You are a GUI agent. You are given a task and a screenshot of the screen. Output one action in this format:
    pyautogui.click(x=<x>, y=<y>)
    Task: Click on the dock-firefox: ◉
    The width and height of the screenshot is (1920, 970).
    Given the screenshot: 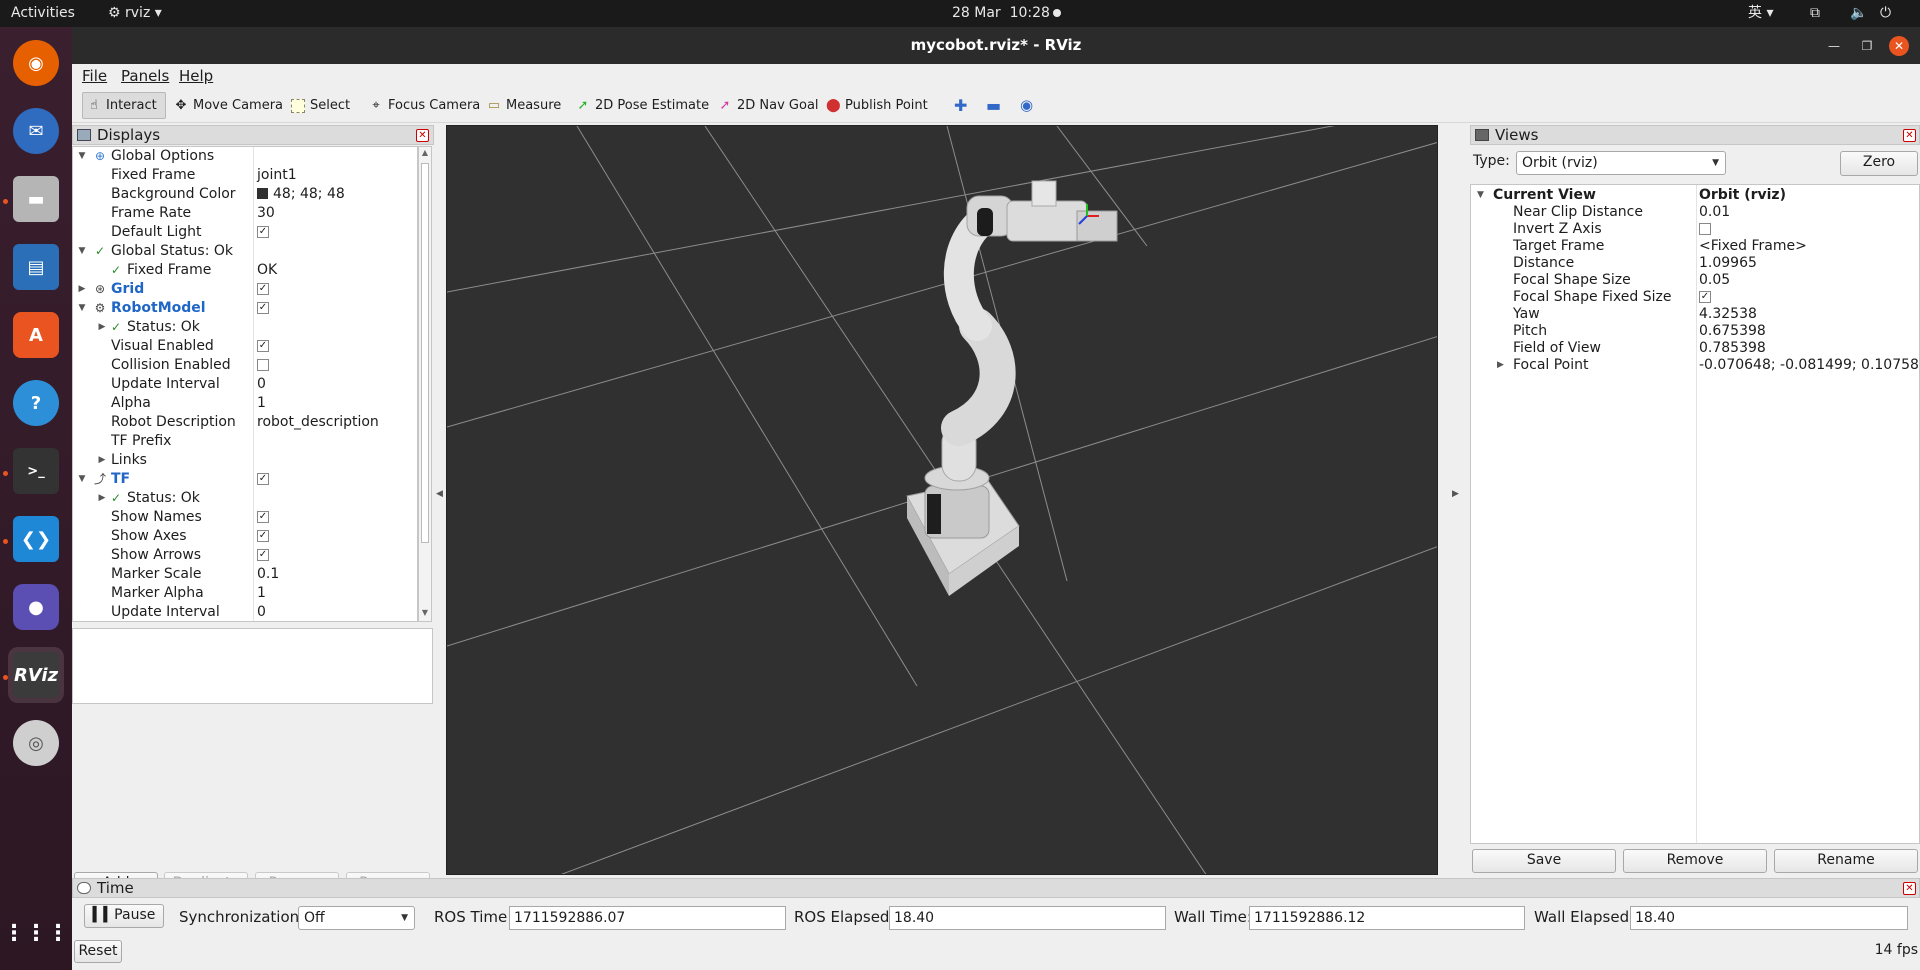 What is the action you would take?
    pyautogui.click(x=36, y=63)
    